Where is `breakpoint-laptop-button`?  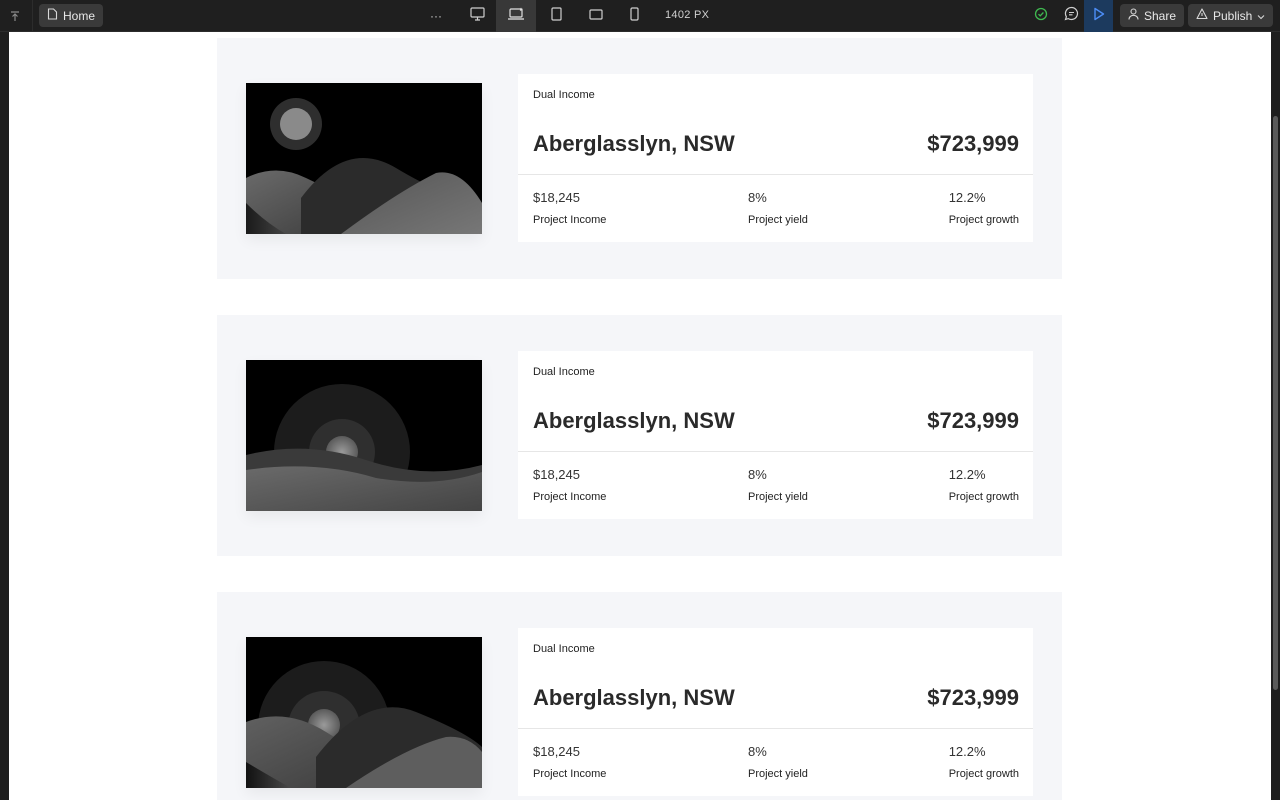
breakpoint-laptop-button is located at coordinates (516, 16).